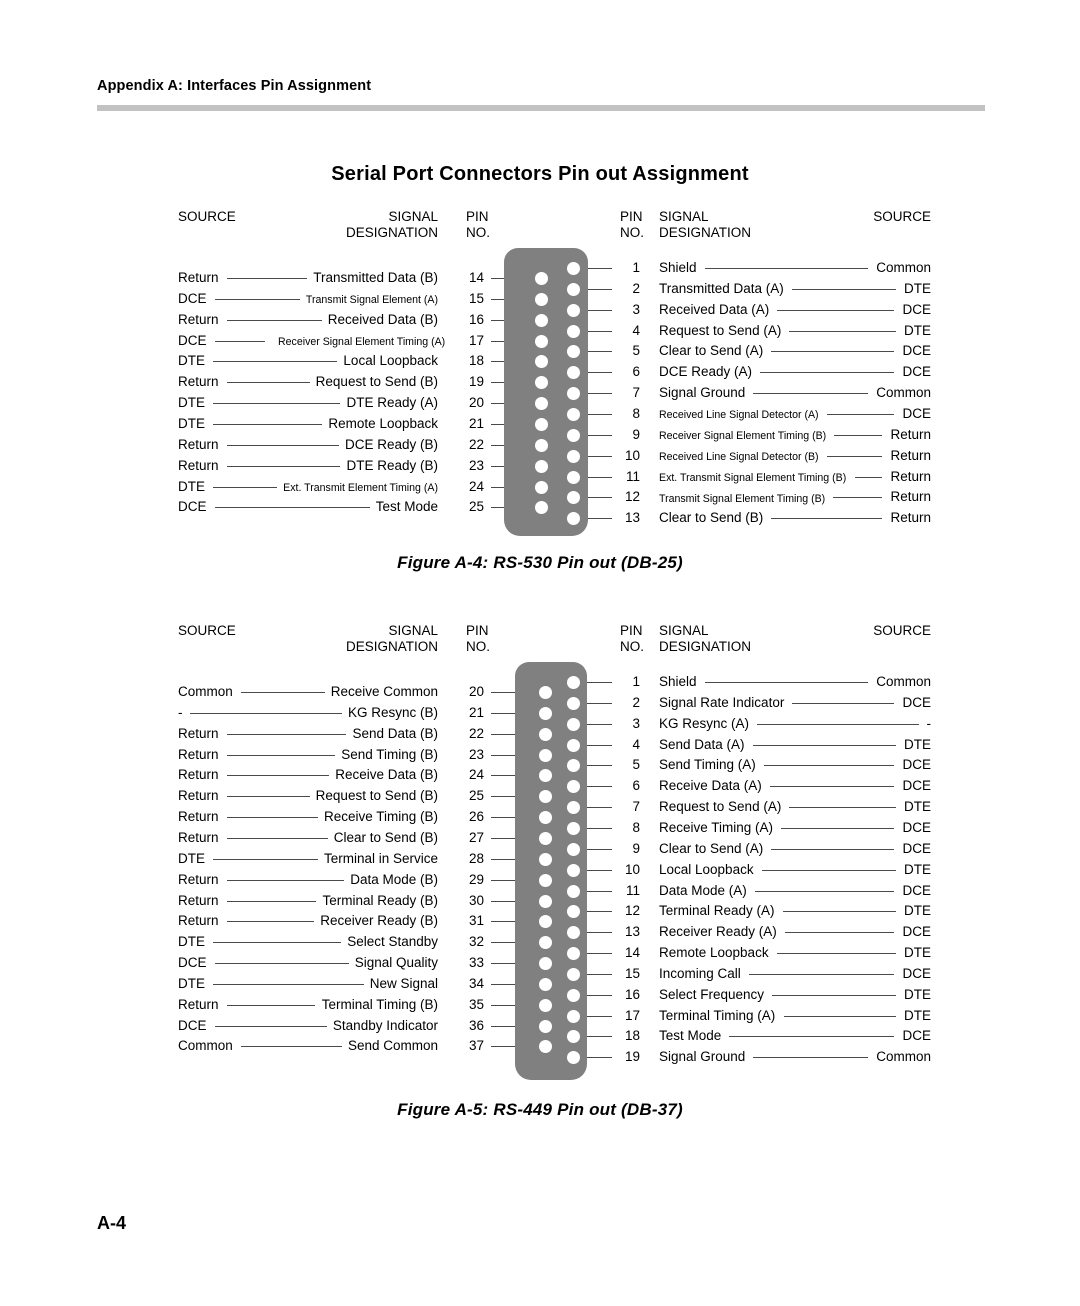  What do you see at coordinates (478, 638) in the screenshot?
I see `column-header-pin-left: PIN NO.` at bounding box center [478, 638].